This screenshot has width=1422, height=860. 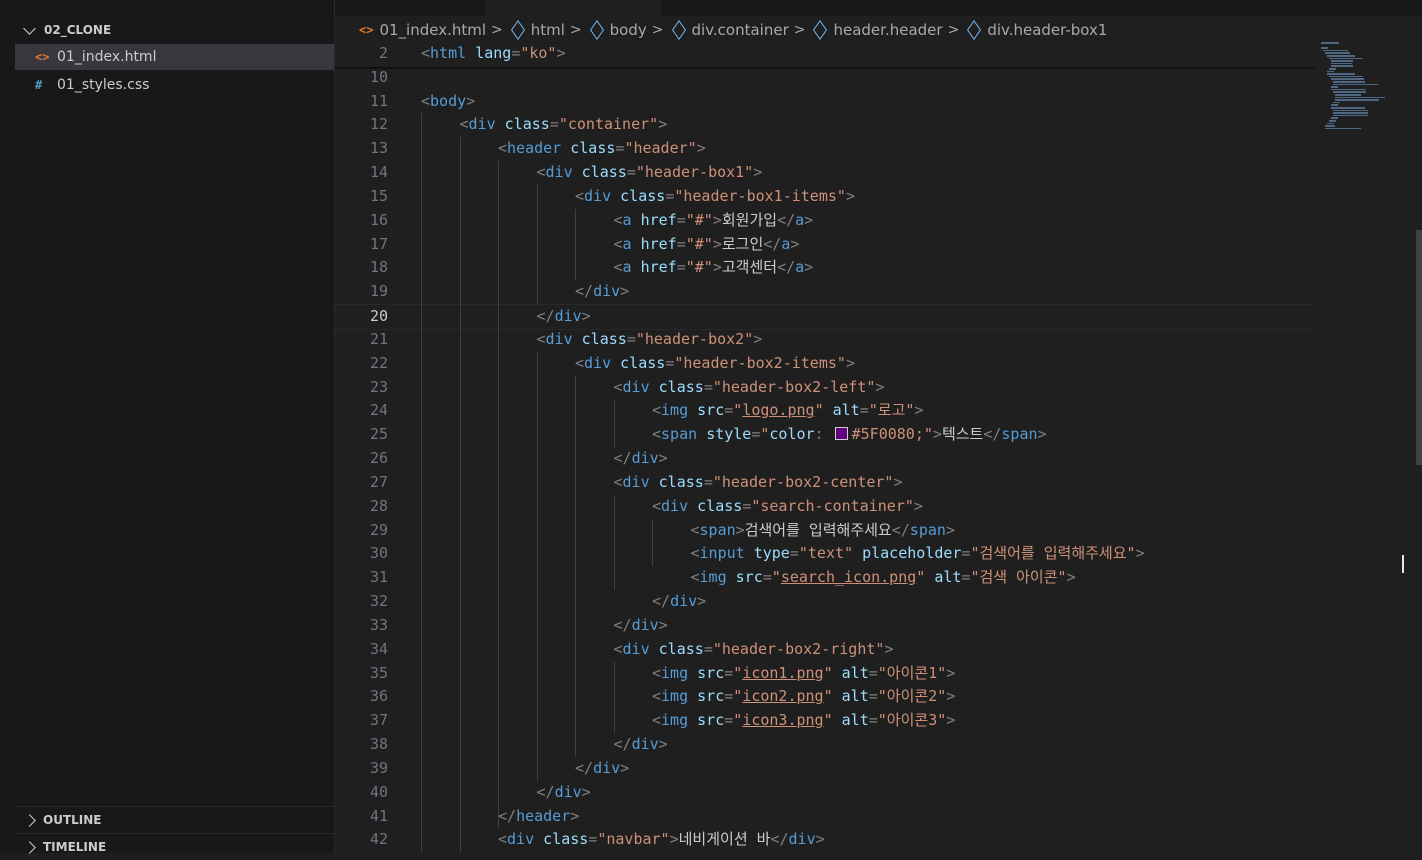 I want to click on code-attribute: src, so click(x=749, y=577).